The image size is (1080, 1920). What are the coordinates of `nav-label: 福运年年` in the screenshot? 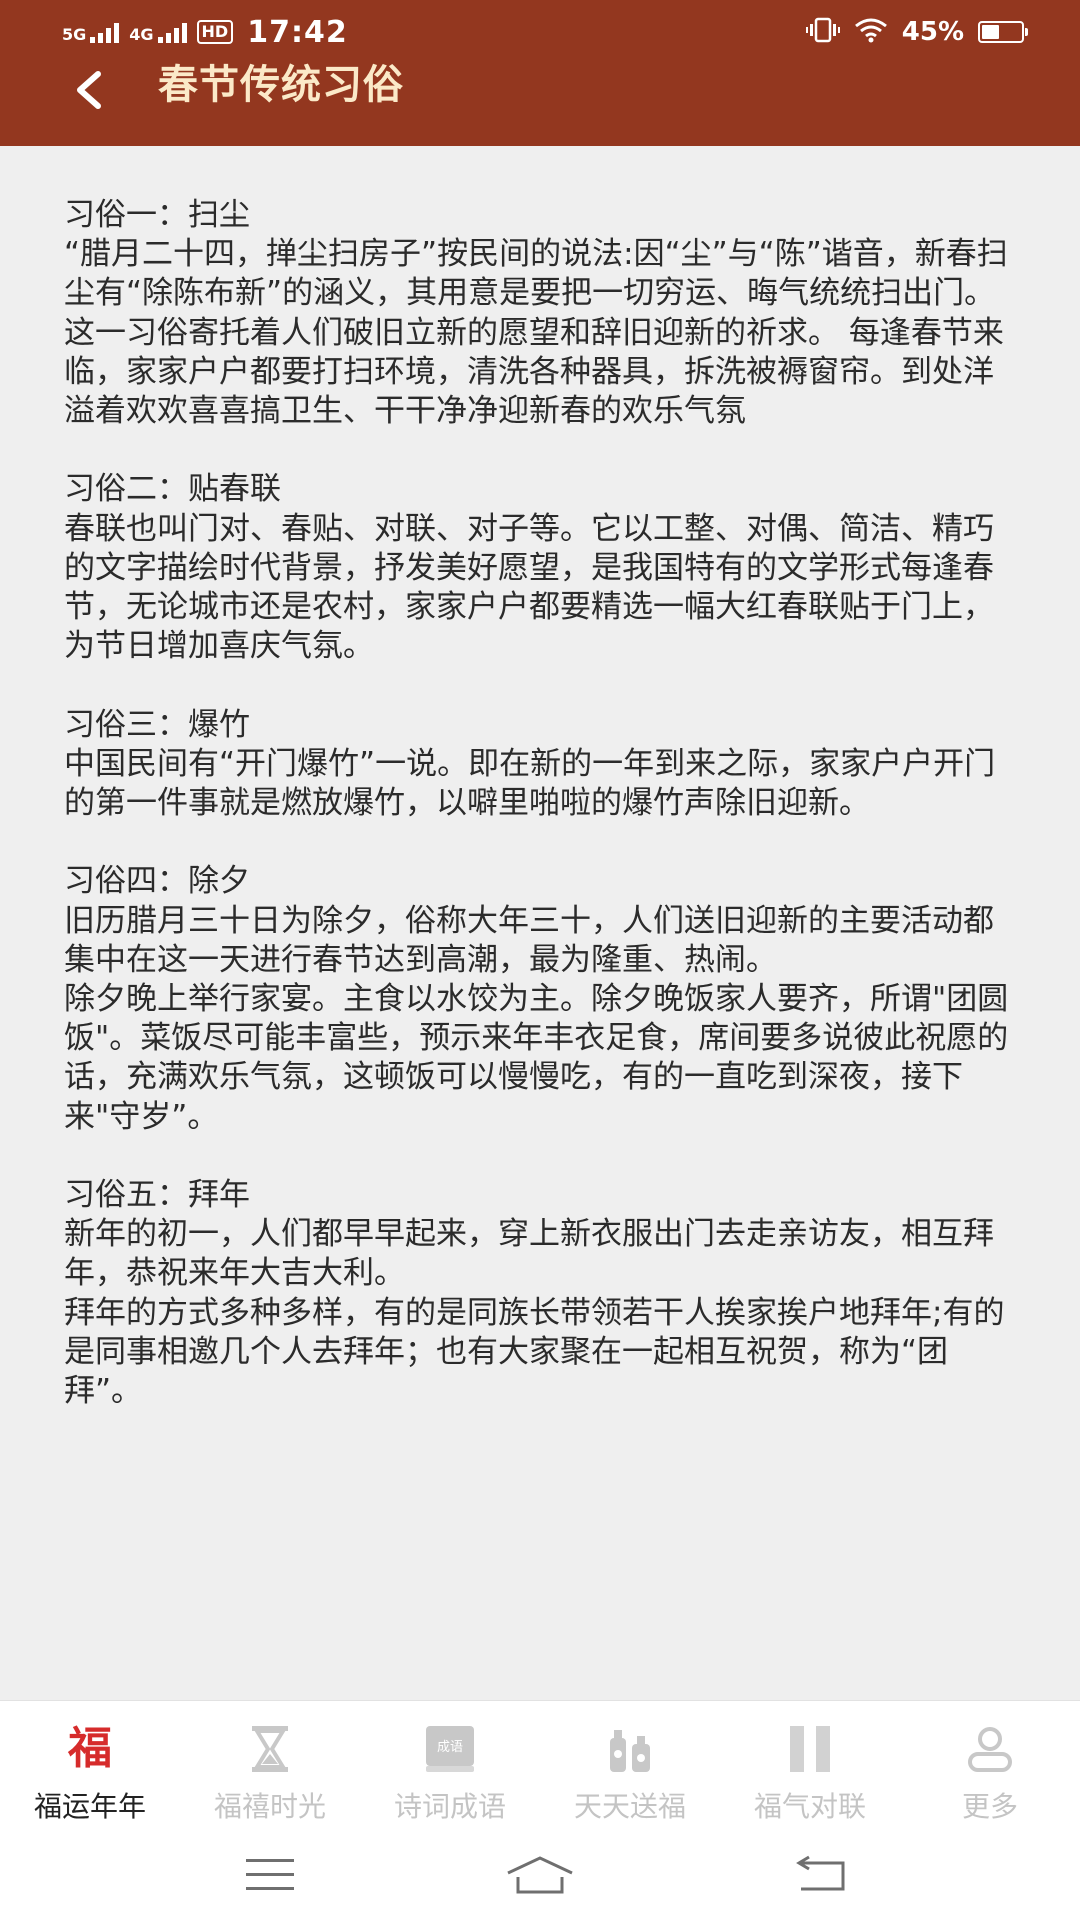 It's located at (89, 1806).